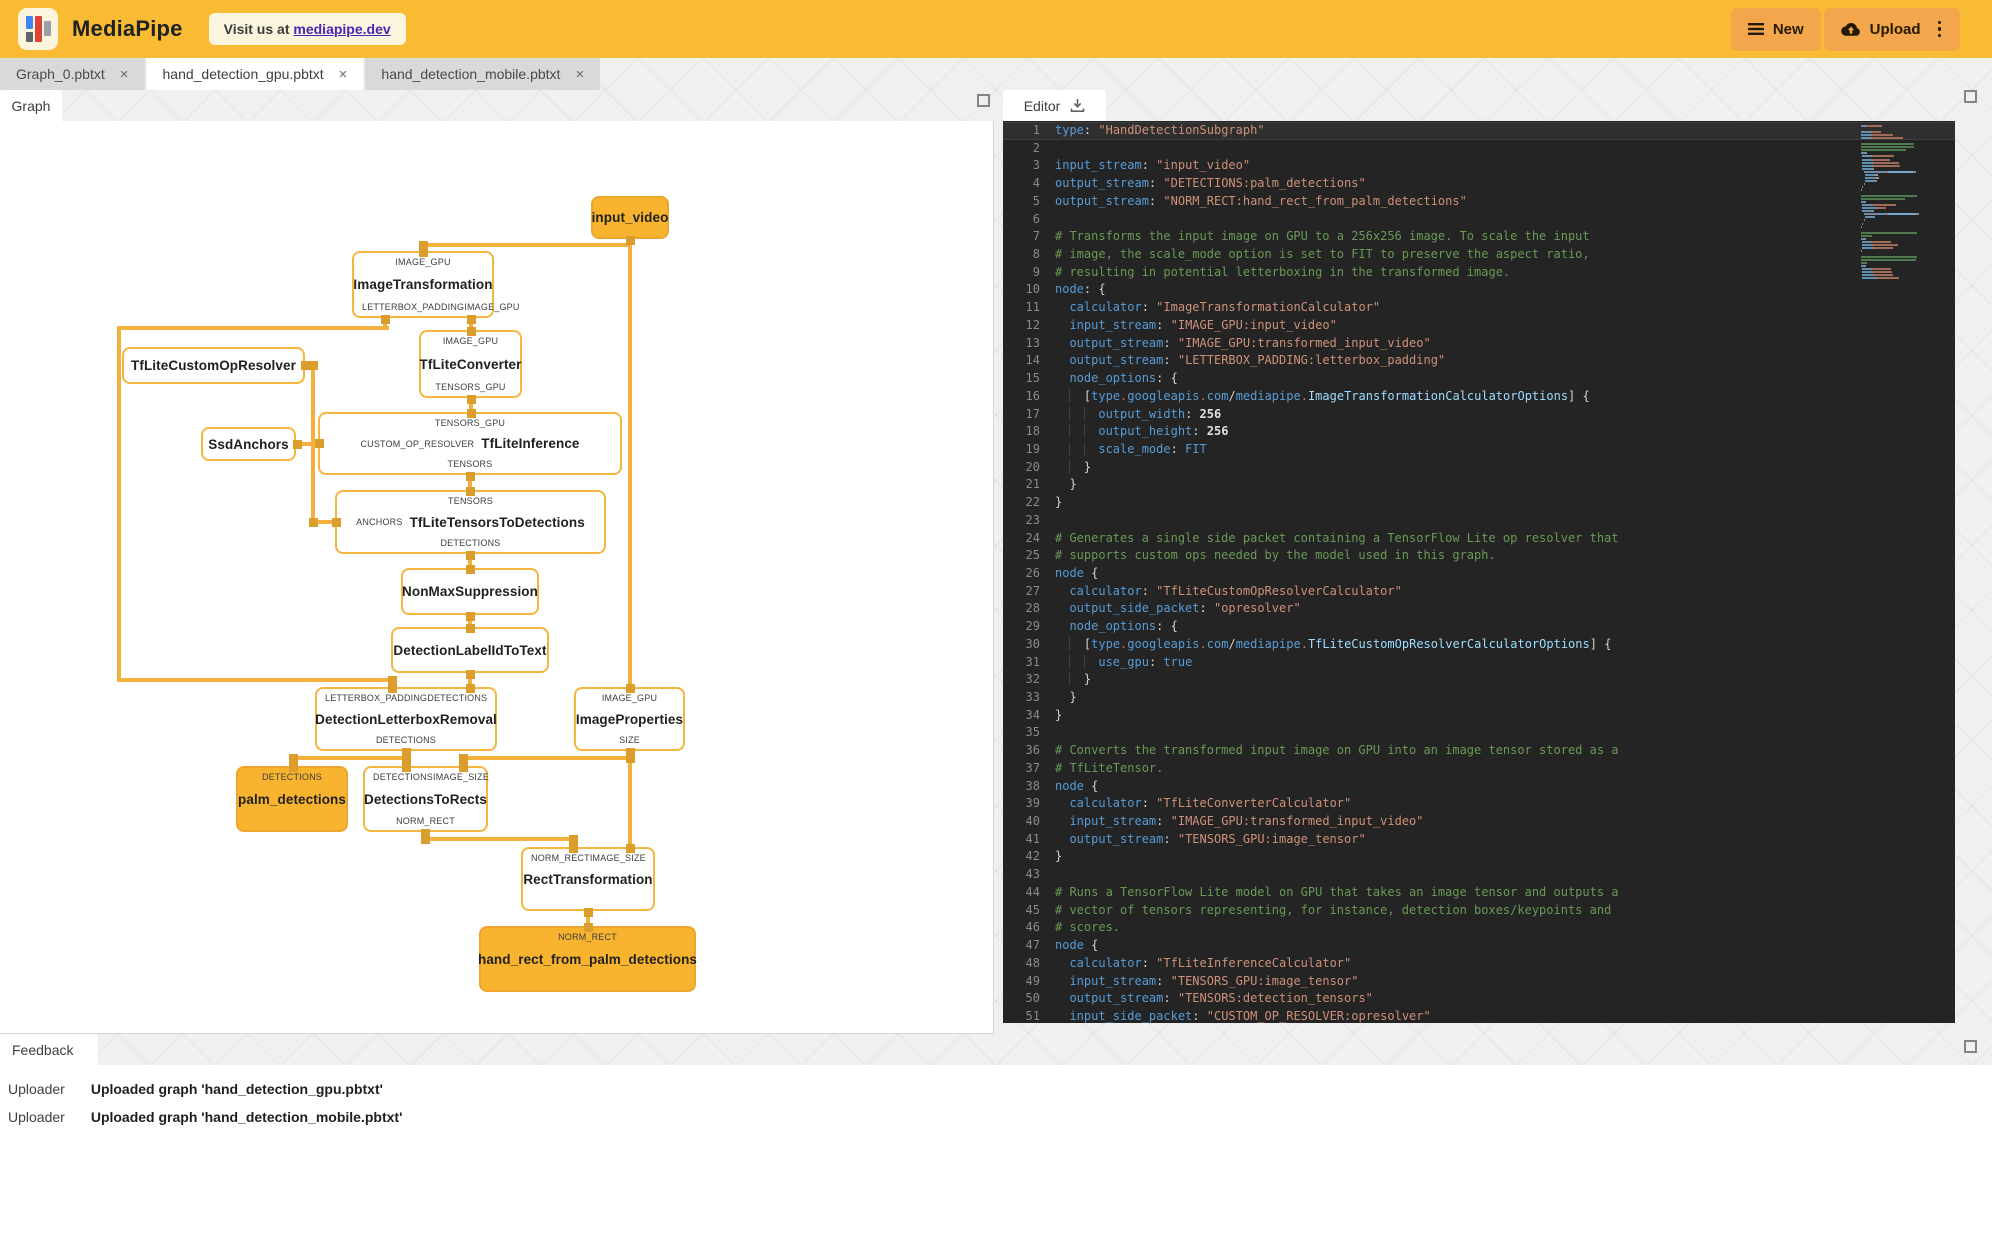  Describe the element at coordinates (49, 1049) in the screenshot. I see `tab-feedback: Feedback` at that location.